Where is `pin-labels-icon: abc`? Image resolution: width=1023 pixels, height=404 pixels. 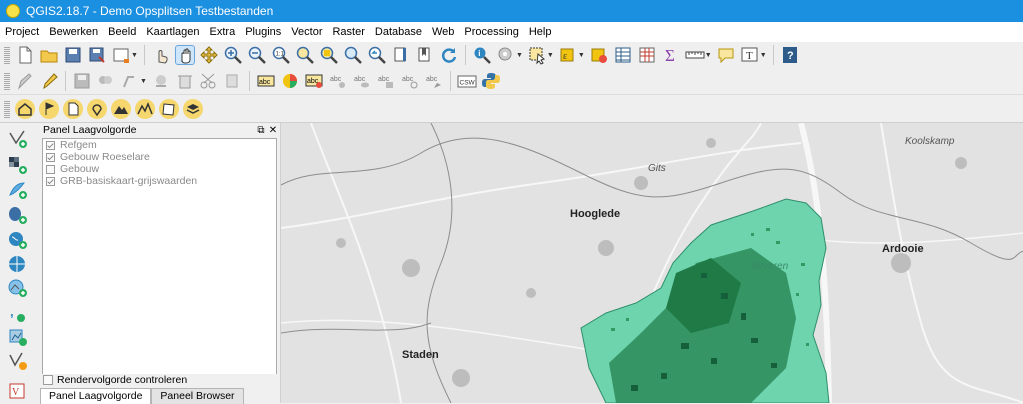
pin-labels-icon: abc is located at coordinates (338, 81).